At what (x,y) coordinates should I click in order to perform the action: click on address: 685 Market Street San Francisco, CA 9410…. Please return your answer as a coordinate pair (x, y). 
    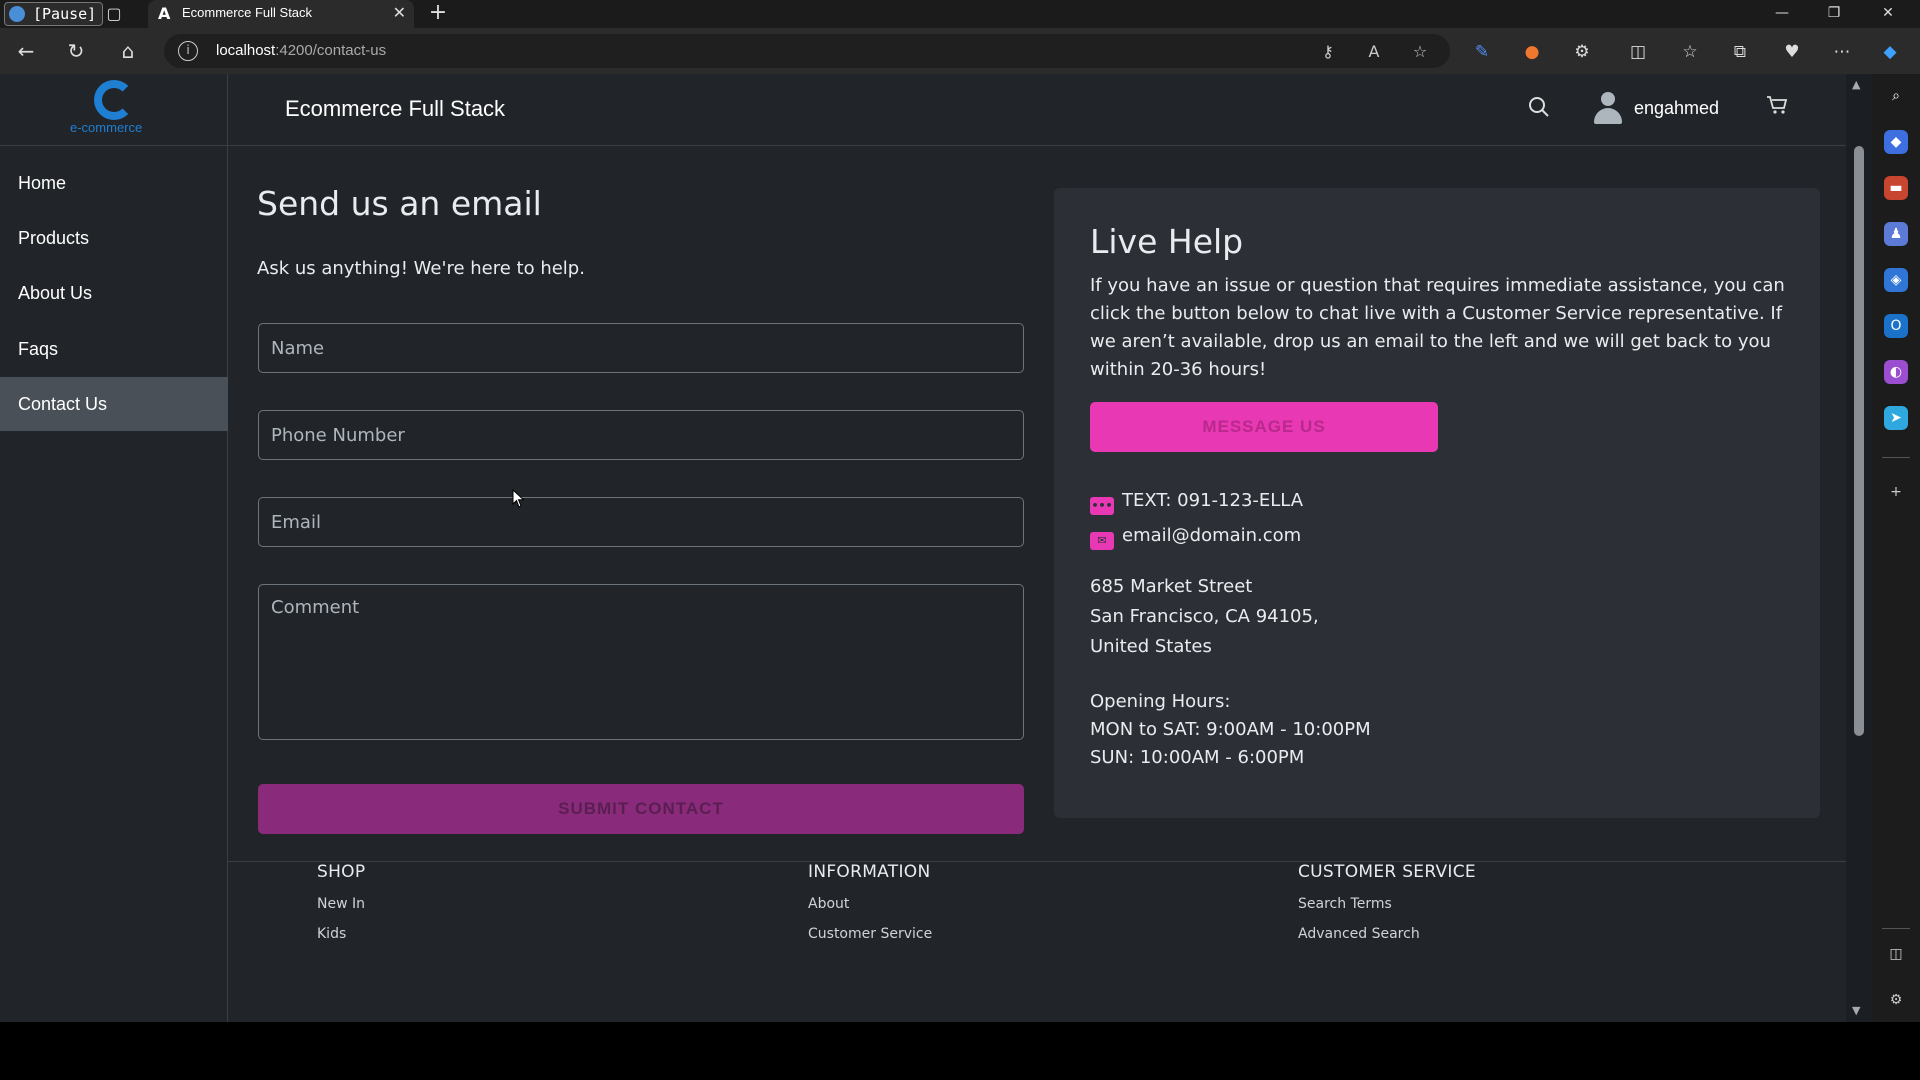
    Looking at the image, I should click on (1204, 616).